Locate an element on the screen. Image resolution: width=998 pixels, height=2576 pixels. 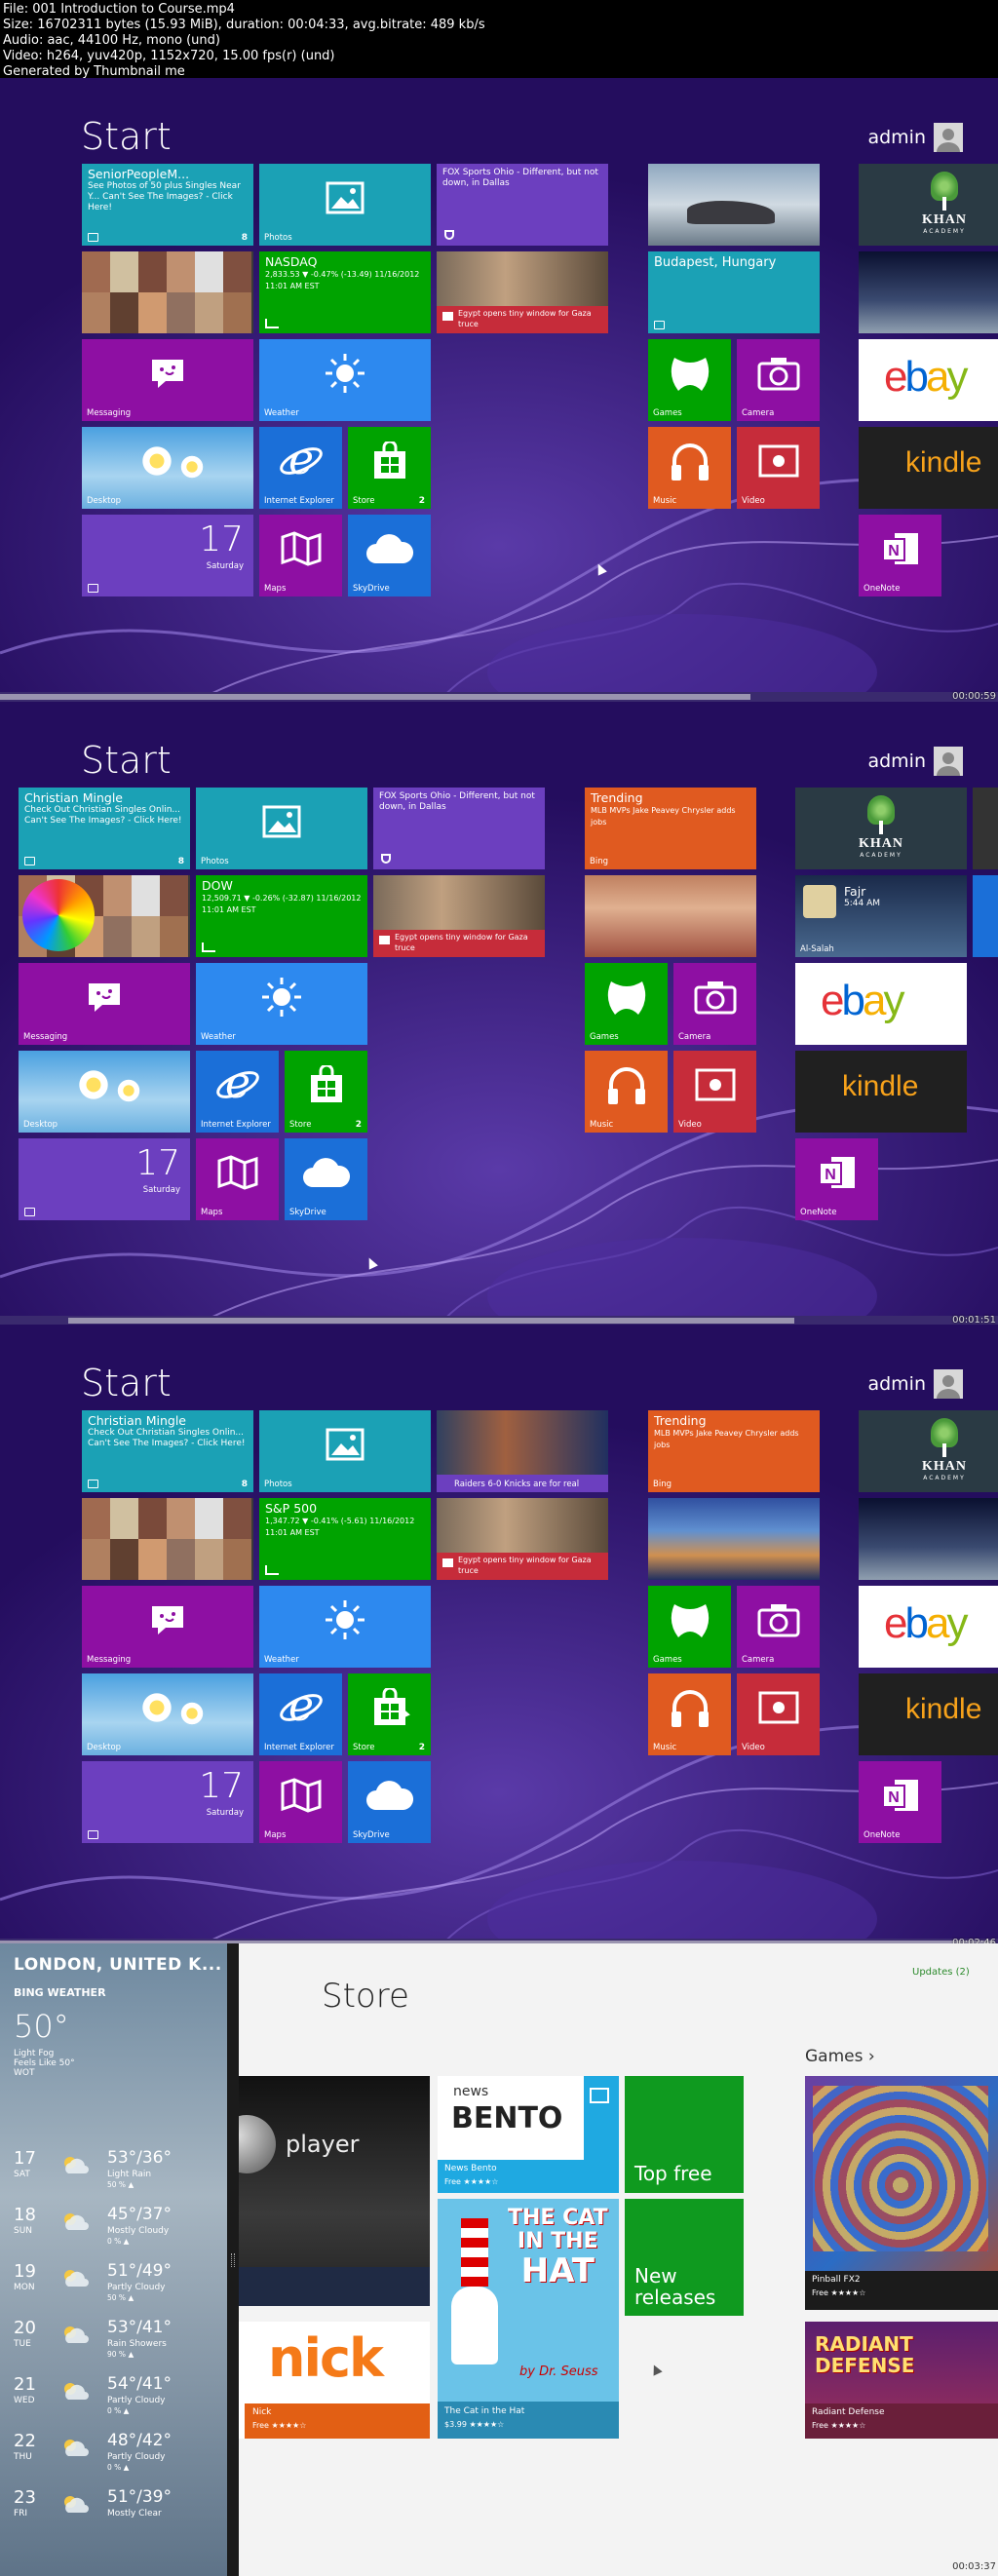
games-category-link: Games › is located at coordinates (840, 2056).